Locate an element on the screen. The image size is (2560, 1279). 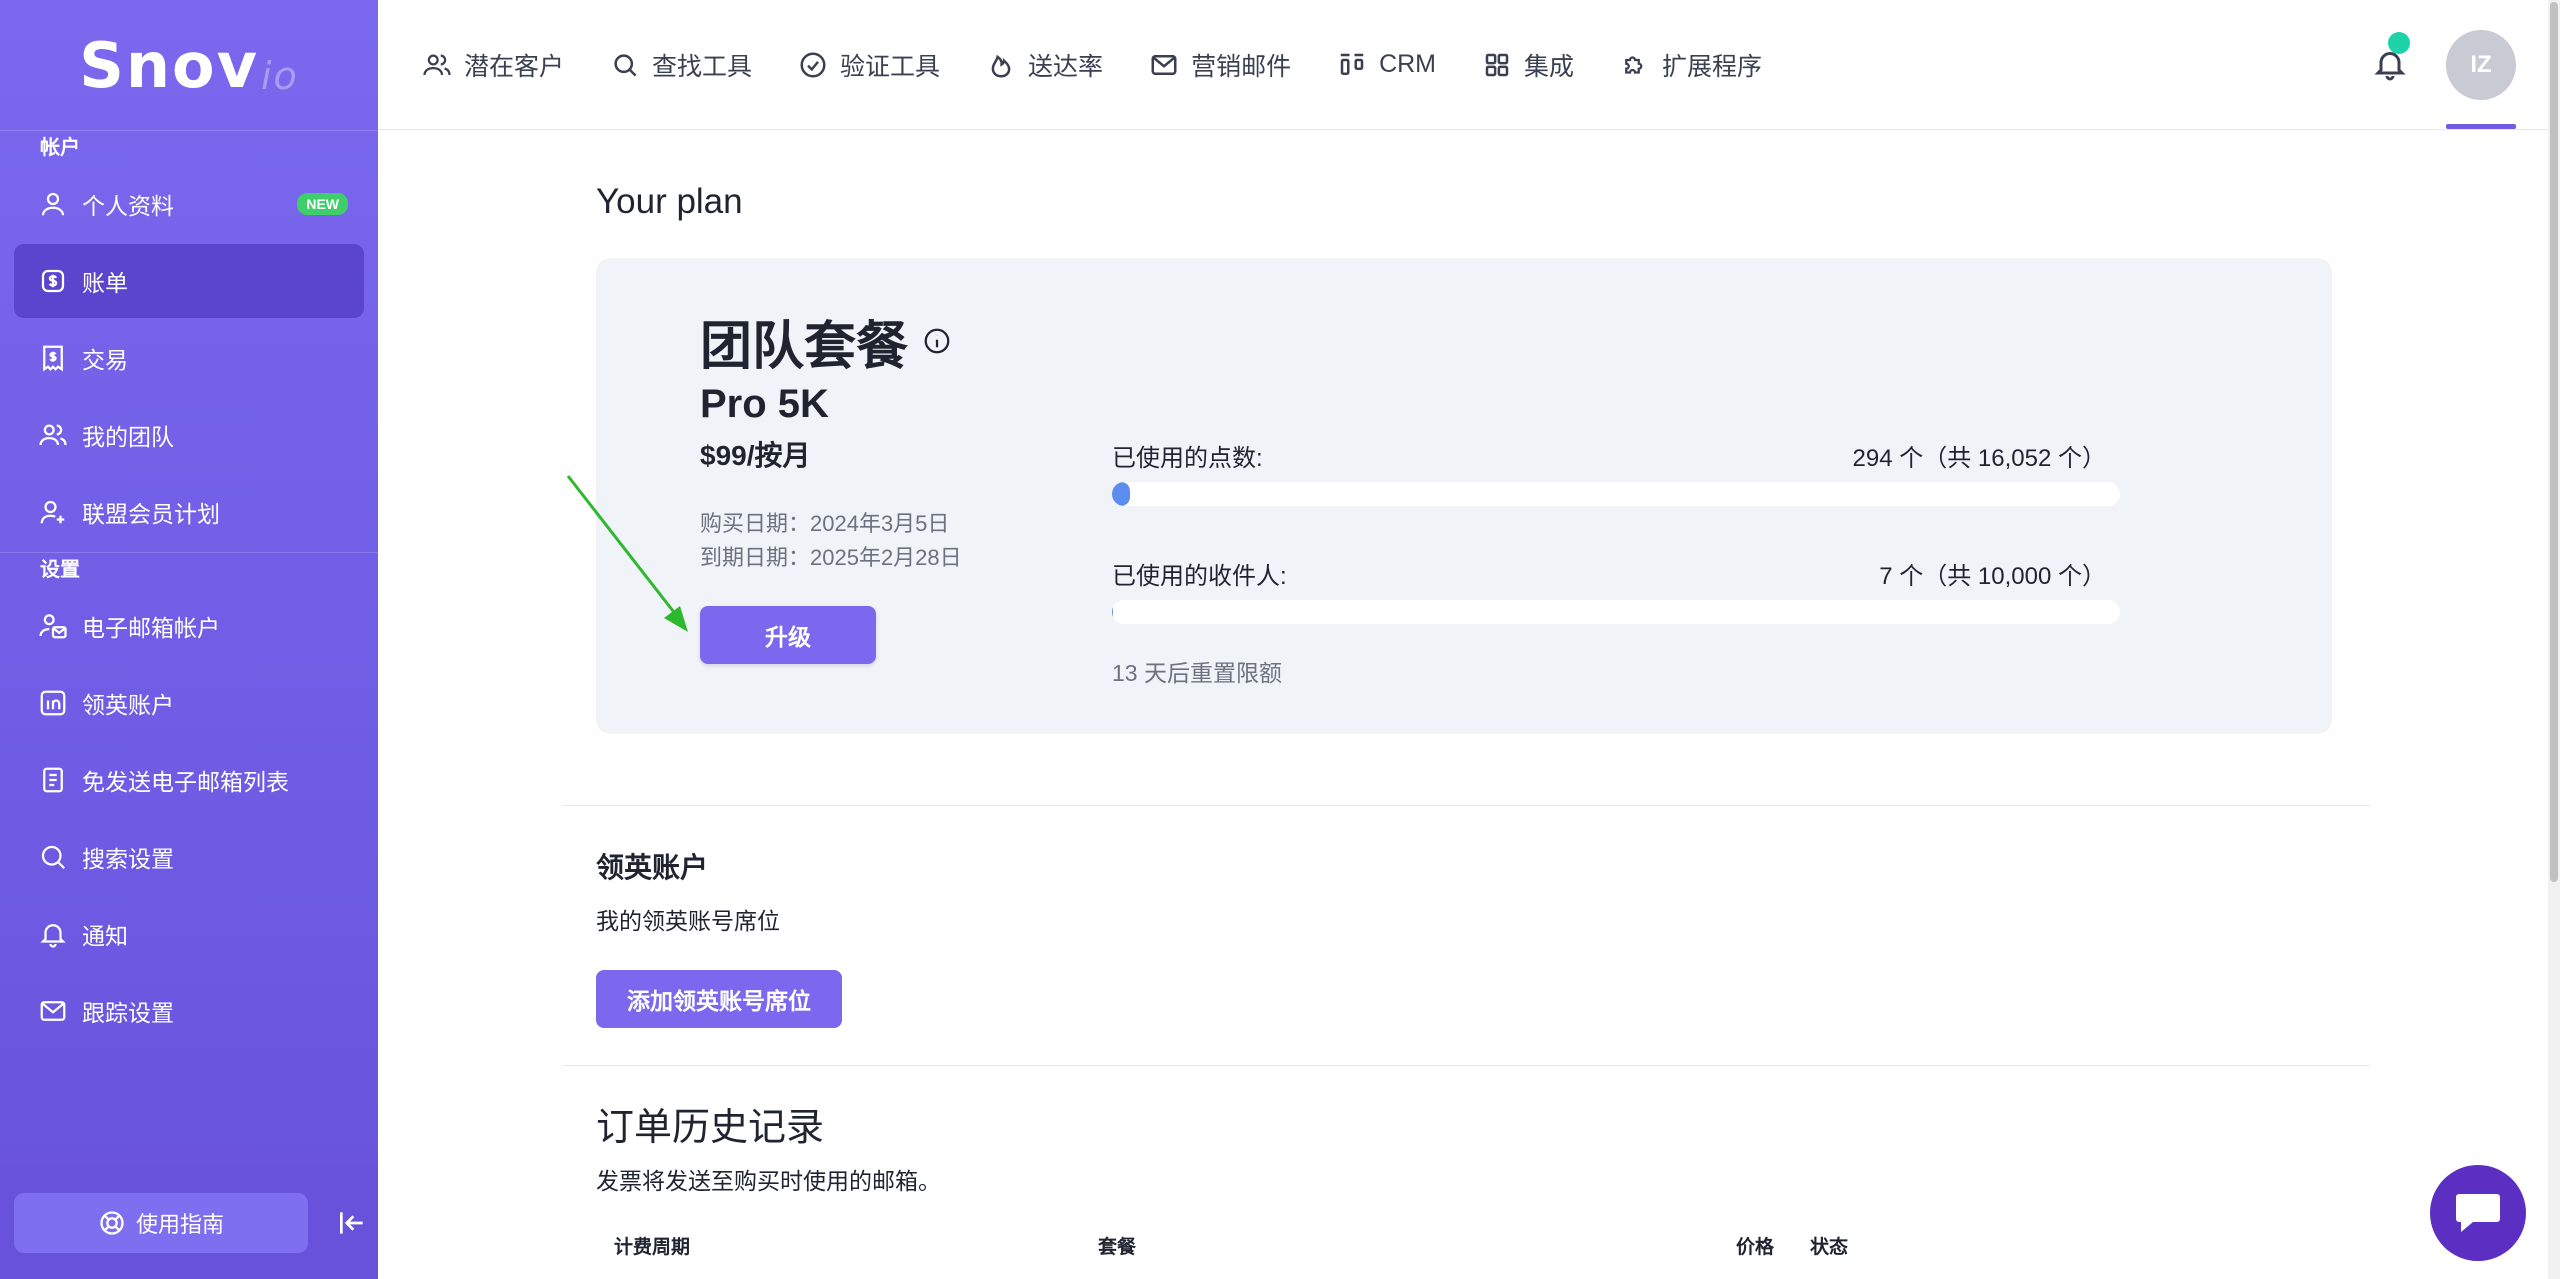
recipients-progress-fill is located at coordinates (1112, 612).